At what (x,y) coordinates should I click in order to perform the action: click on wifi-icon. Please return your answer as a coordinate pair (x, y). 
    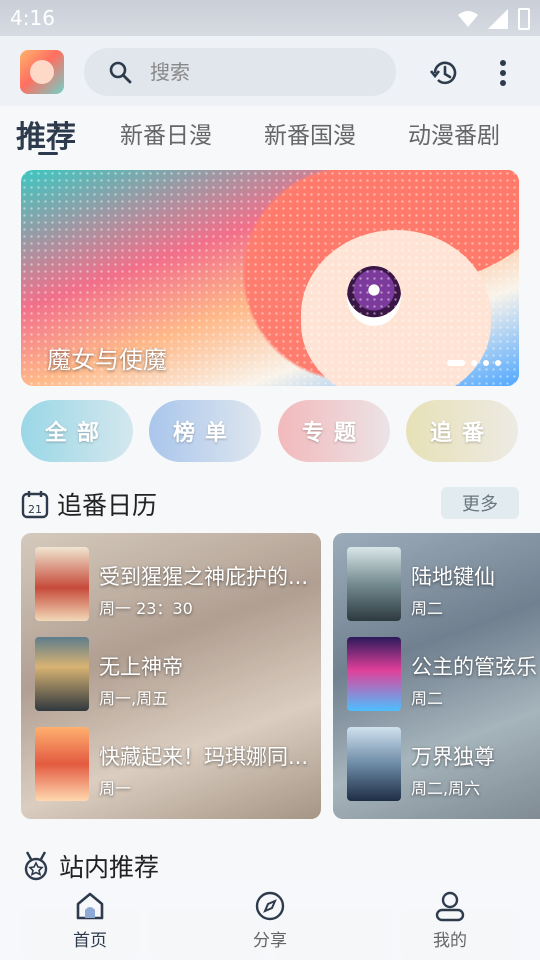
    Looking at the image, I should click on (468, 19).